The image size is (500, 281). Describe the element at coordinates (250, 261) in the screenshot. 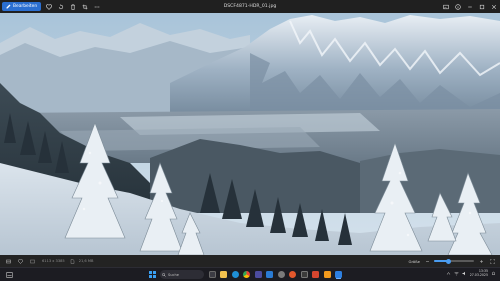

I see `viewer-status-bar: 6113 x 3385 21,6 MB Größe` at that location.